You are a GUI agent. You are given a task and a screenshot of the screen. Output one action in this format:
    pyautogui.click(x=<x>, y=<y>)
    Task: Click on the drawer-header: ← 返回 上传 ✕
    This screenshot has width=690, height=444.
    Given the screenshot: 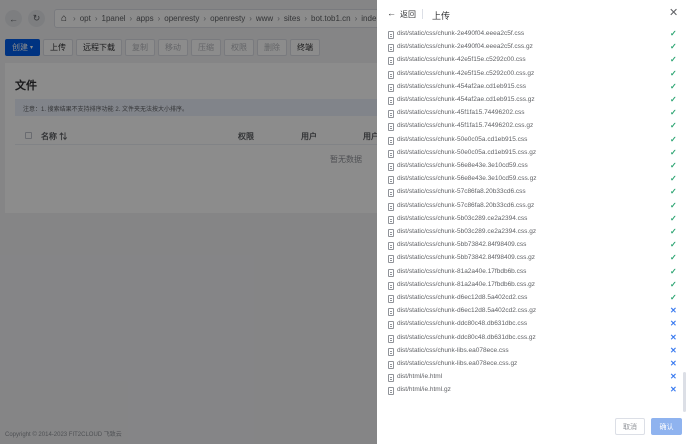 What is the action you would take?
    pyautogui.click(x=533, y=13)
    